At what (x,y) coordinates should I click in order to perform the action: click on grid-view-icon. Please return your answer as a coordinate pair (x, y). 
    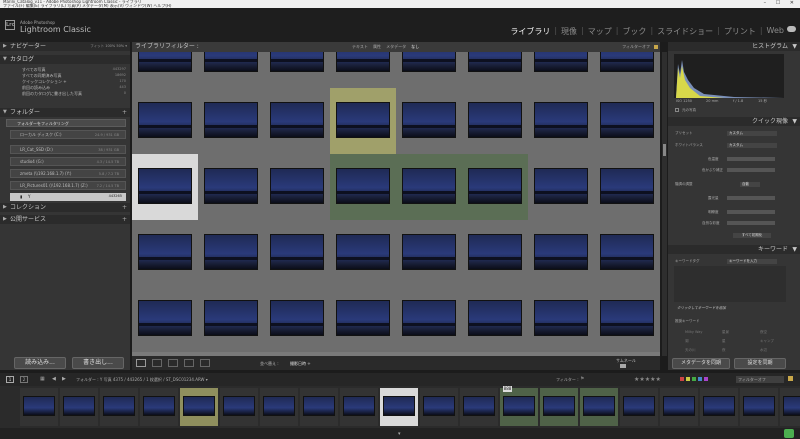
    Looking at the image, I should click on (141, 363).